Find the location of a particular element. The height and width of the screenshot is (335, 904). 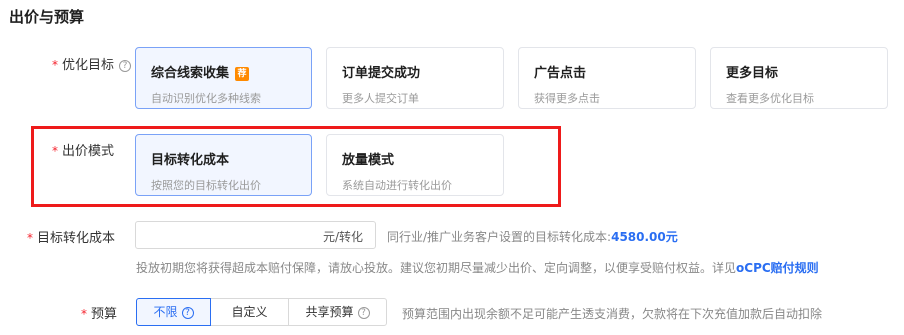

budget-option-unlimited: 不限? is located at coordinates (173, 312).